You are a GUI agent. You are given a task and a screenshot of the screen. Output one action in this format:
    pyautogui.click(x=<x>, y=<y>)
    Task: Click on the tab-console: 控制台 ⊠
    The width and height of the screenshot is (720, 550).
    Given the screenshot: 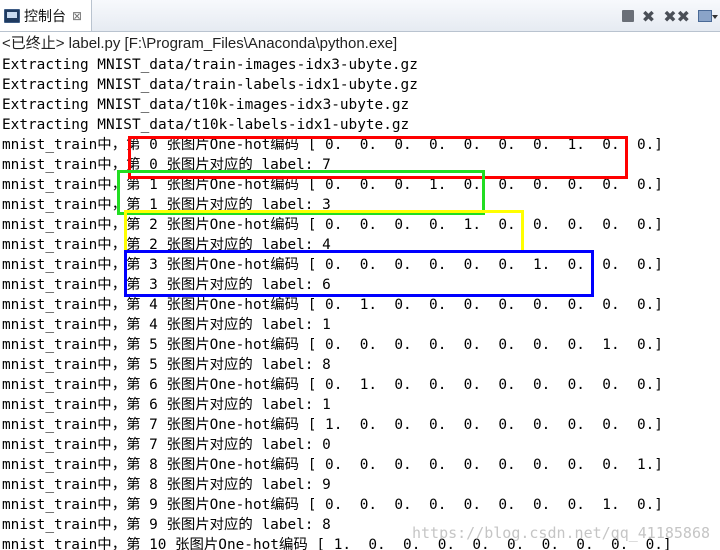 What is the action you would take?
    pyautogui.click(x=46, y=15)
    